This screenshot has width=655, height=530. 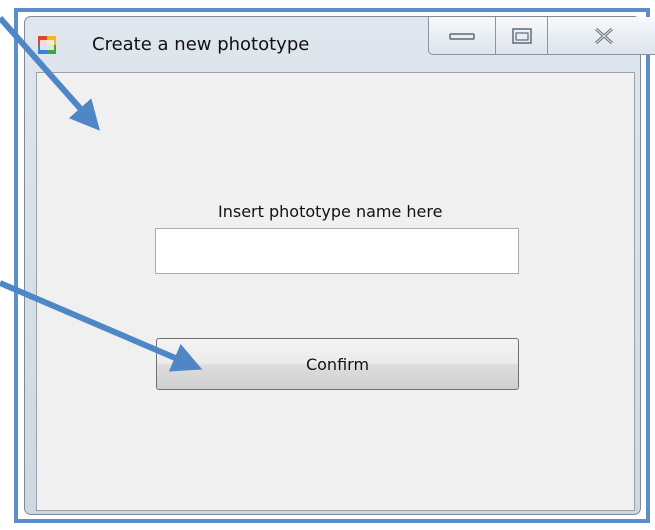 I want to click on maximize-button, so click(x=522, y=36).